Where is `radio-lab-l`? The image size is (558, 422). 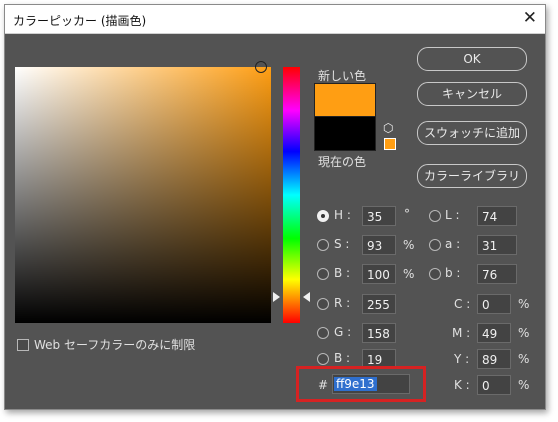 radio-lab-l is located at coordinates (435, 216).